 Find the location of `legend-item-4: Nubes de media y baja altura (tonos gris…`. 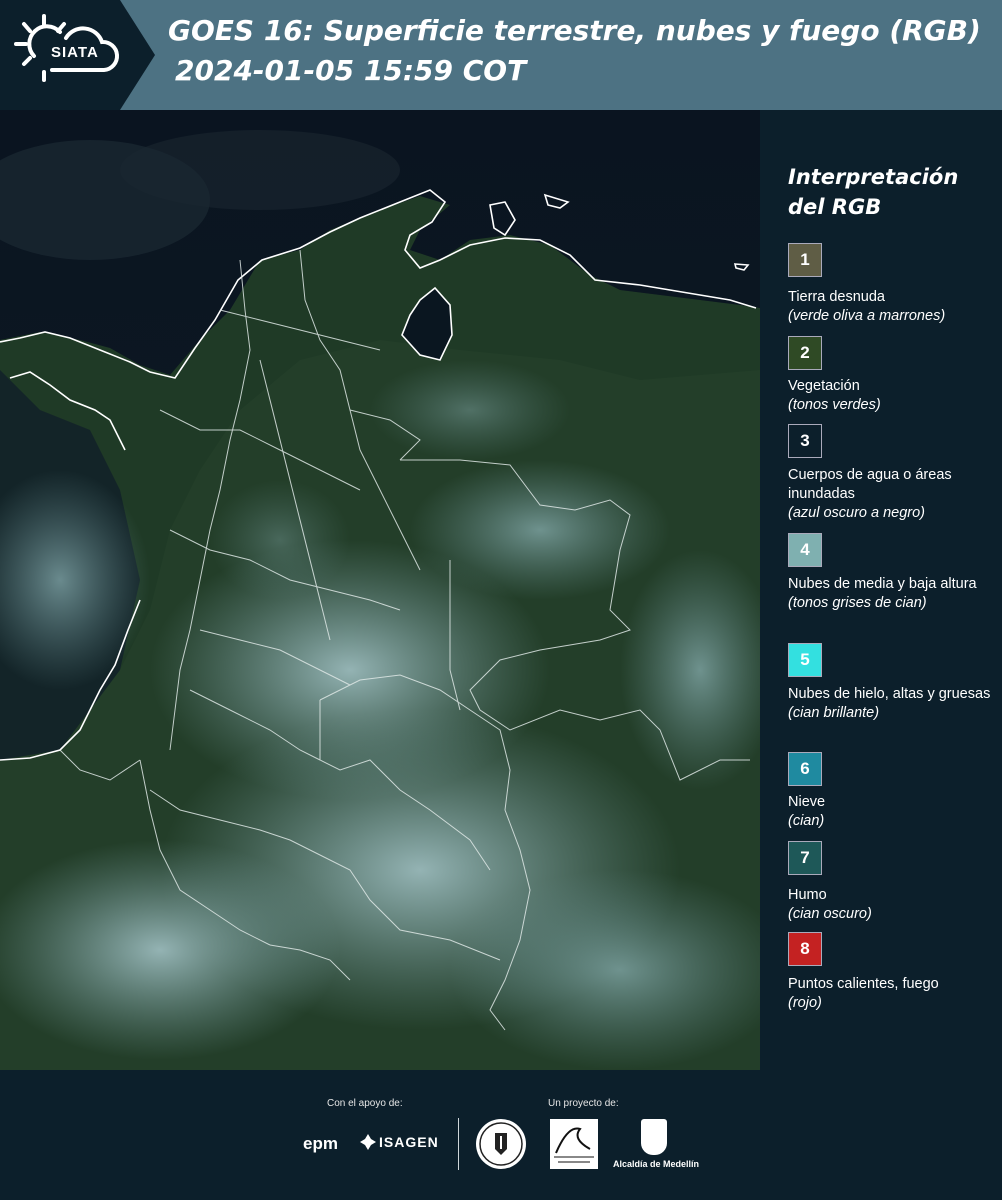

legend-item-4: Nubes de media y baja altura (tonos gris… is located at coordinates (893, 594).